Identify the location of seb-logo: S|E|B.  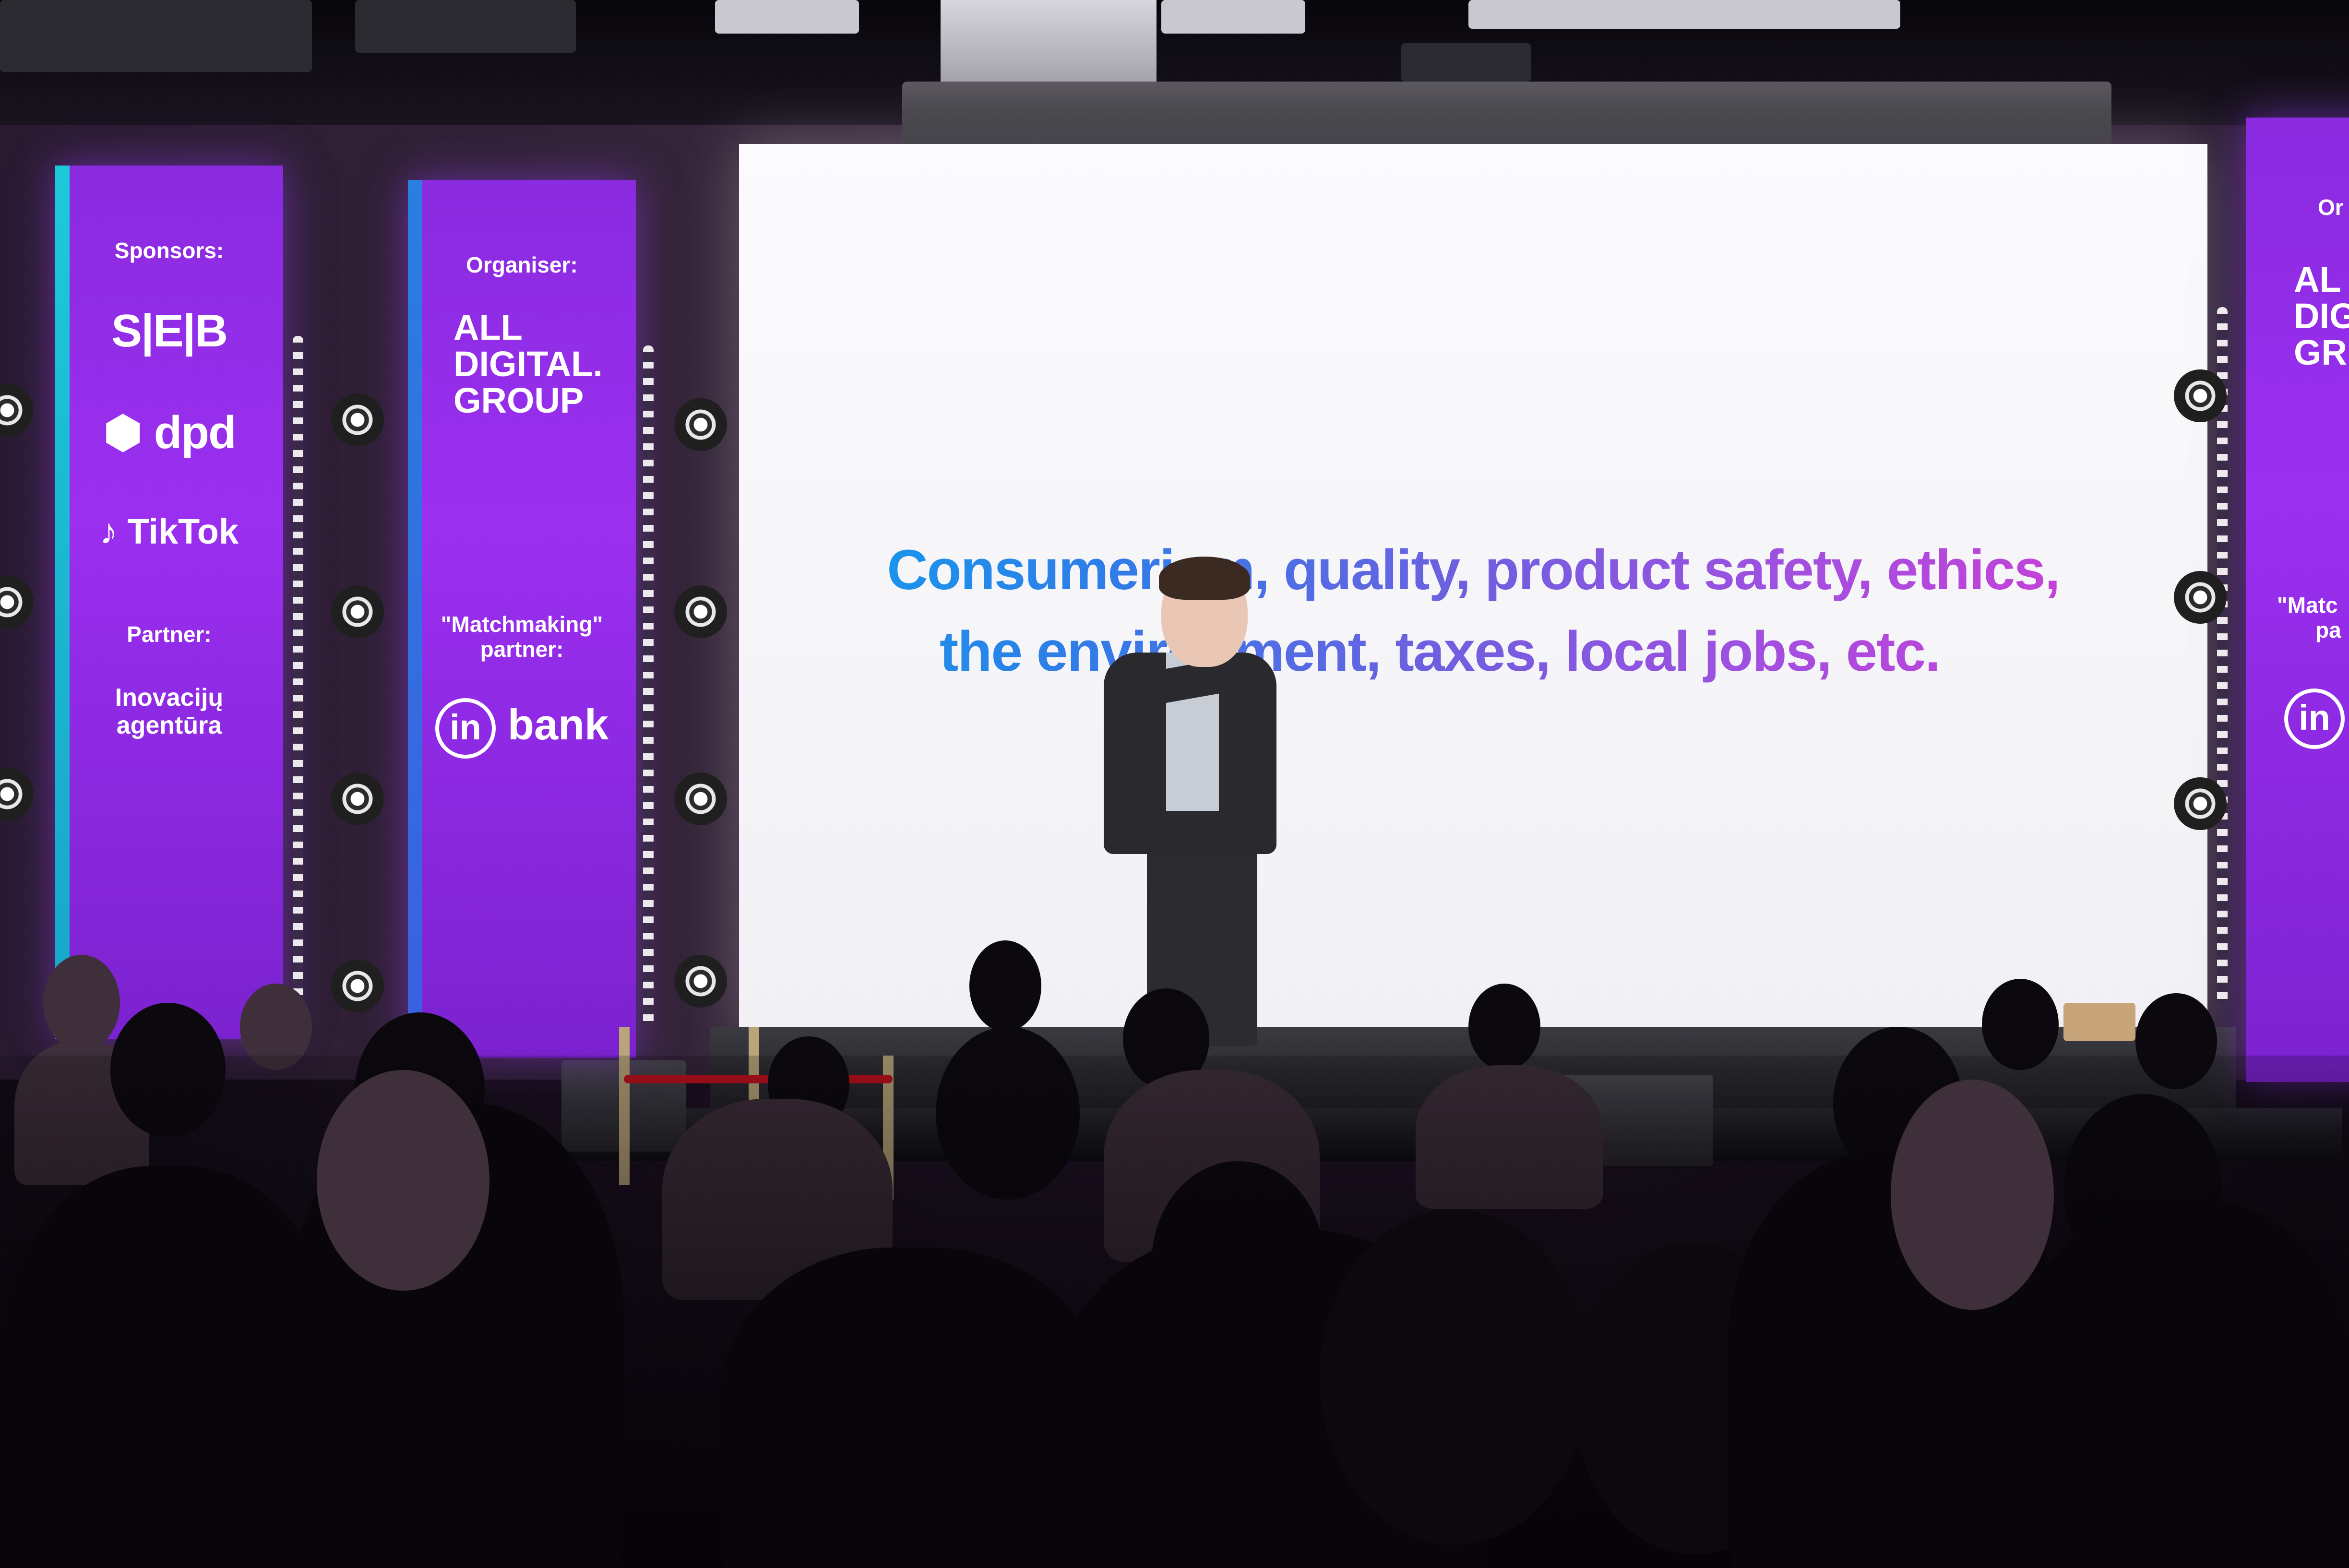
(170, 330).